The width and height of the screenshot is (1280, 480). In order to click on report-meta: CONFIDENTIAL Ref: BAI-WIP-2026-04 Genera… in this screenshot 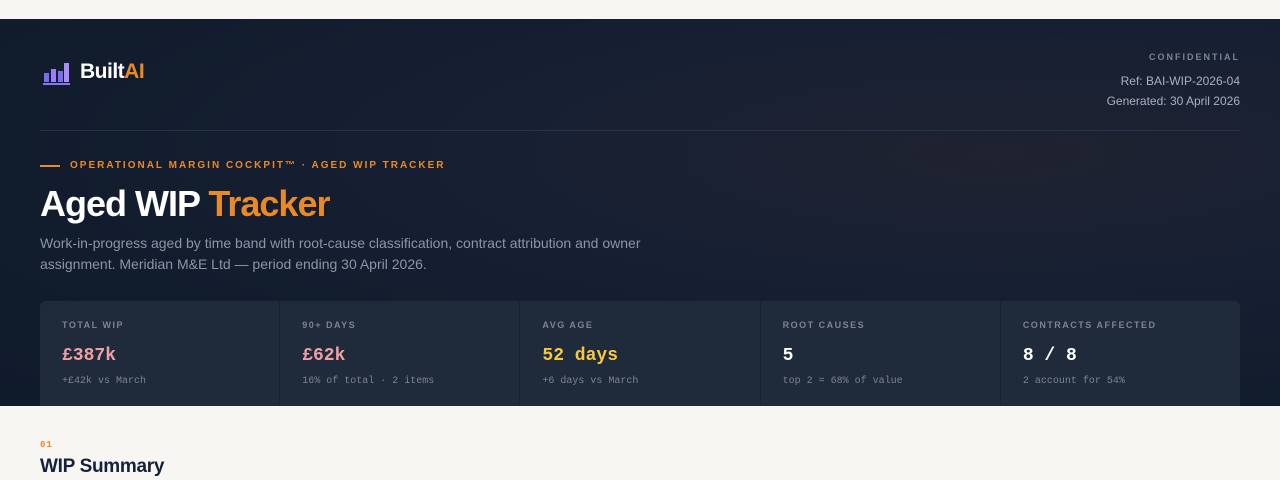, I will do `click(1173, 80)`.